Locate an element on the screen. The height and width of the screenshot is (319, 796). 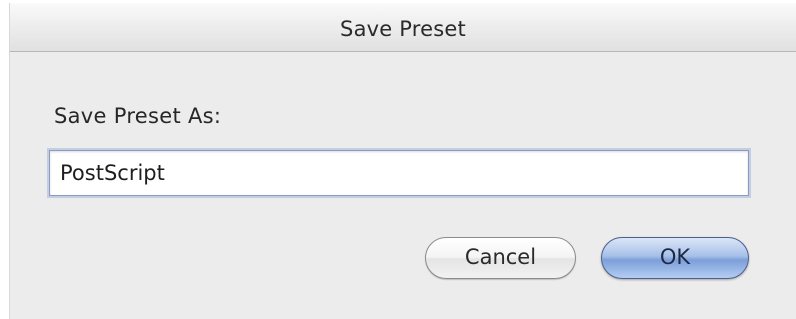
save-preset-as-label: Save Preset As: is located at coordinates (138, 116).